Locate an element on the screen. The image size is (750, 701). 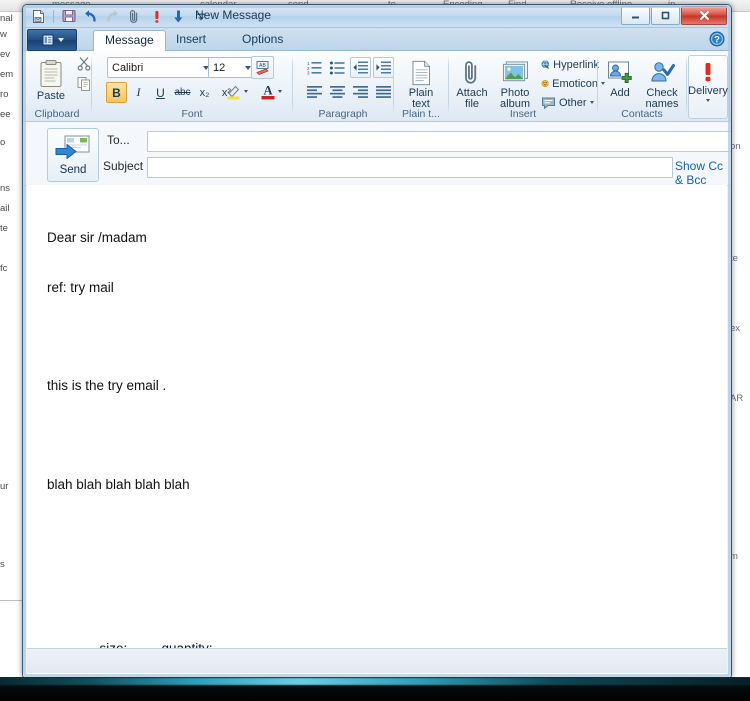
font-color-chevron-down-icon is located at coordinates (280, 91).